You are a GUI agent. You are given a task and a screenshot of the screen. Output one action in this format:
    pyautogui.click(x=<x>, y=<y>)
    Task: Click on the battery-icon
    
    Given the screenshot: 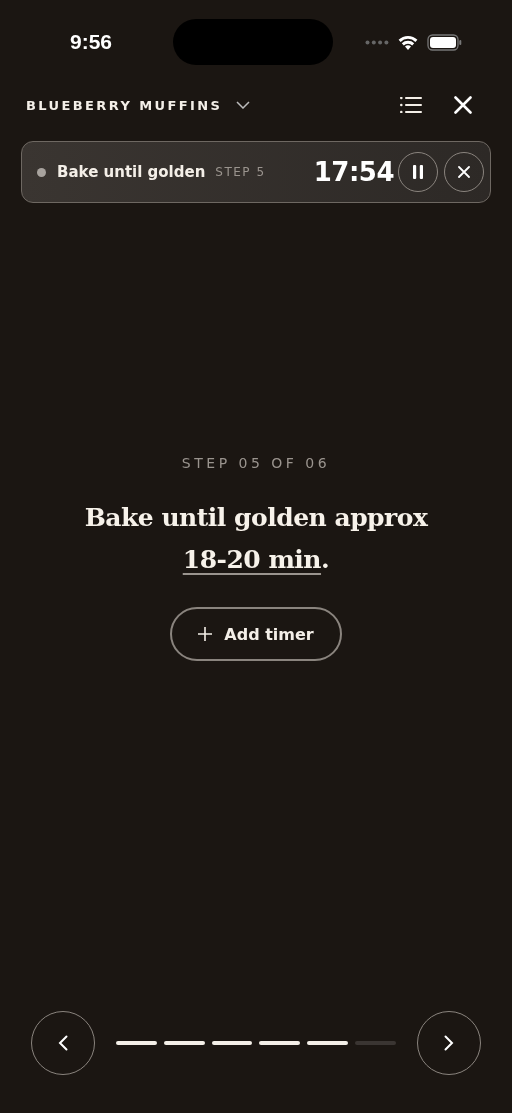 What is the action you would take?
    pyautogui.click(x=444, y=42)
    